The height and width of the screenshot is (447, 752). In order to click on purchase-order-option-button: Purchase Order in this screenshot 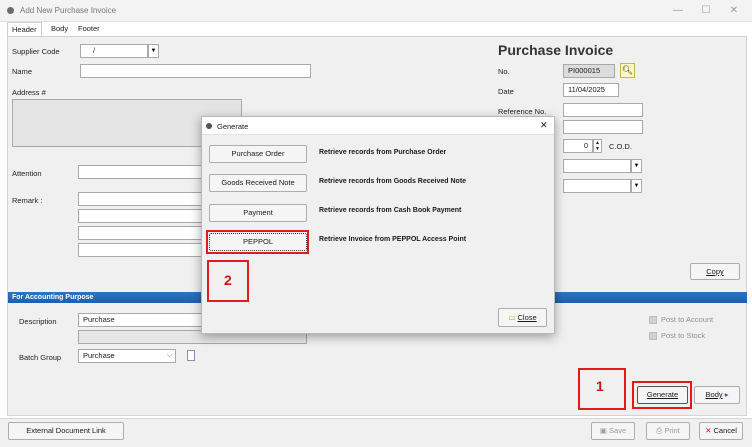, I will do `click(258, 154)`.